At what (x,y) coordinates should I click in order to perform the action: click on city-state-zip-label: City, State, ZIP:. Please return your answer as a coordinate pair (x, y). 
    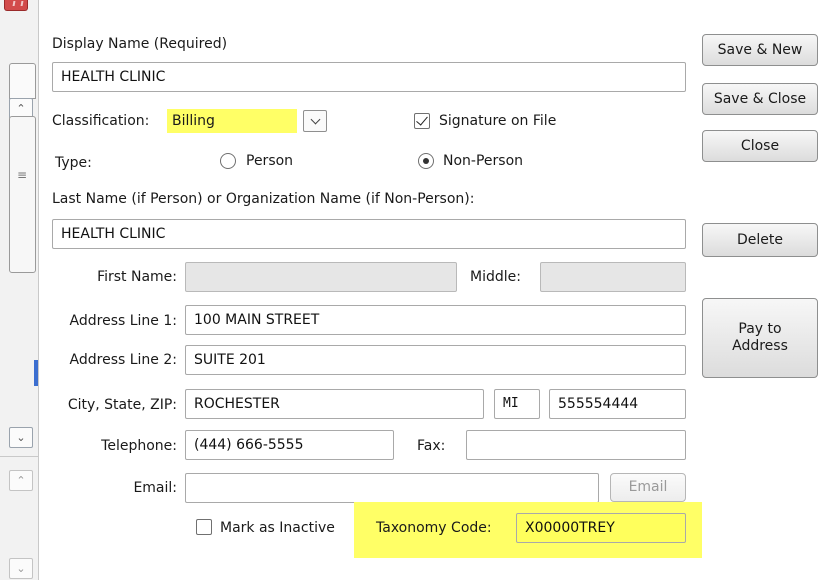
    Looking at the image, I should click on (122, 405).